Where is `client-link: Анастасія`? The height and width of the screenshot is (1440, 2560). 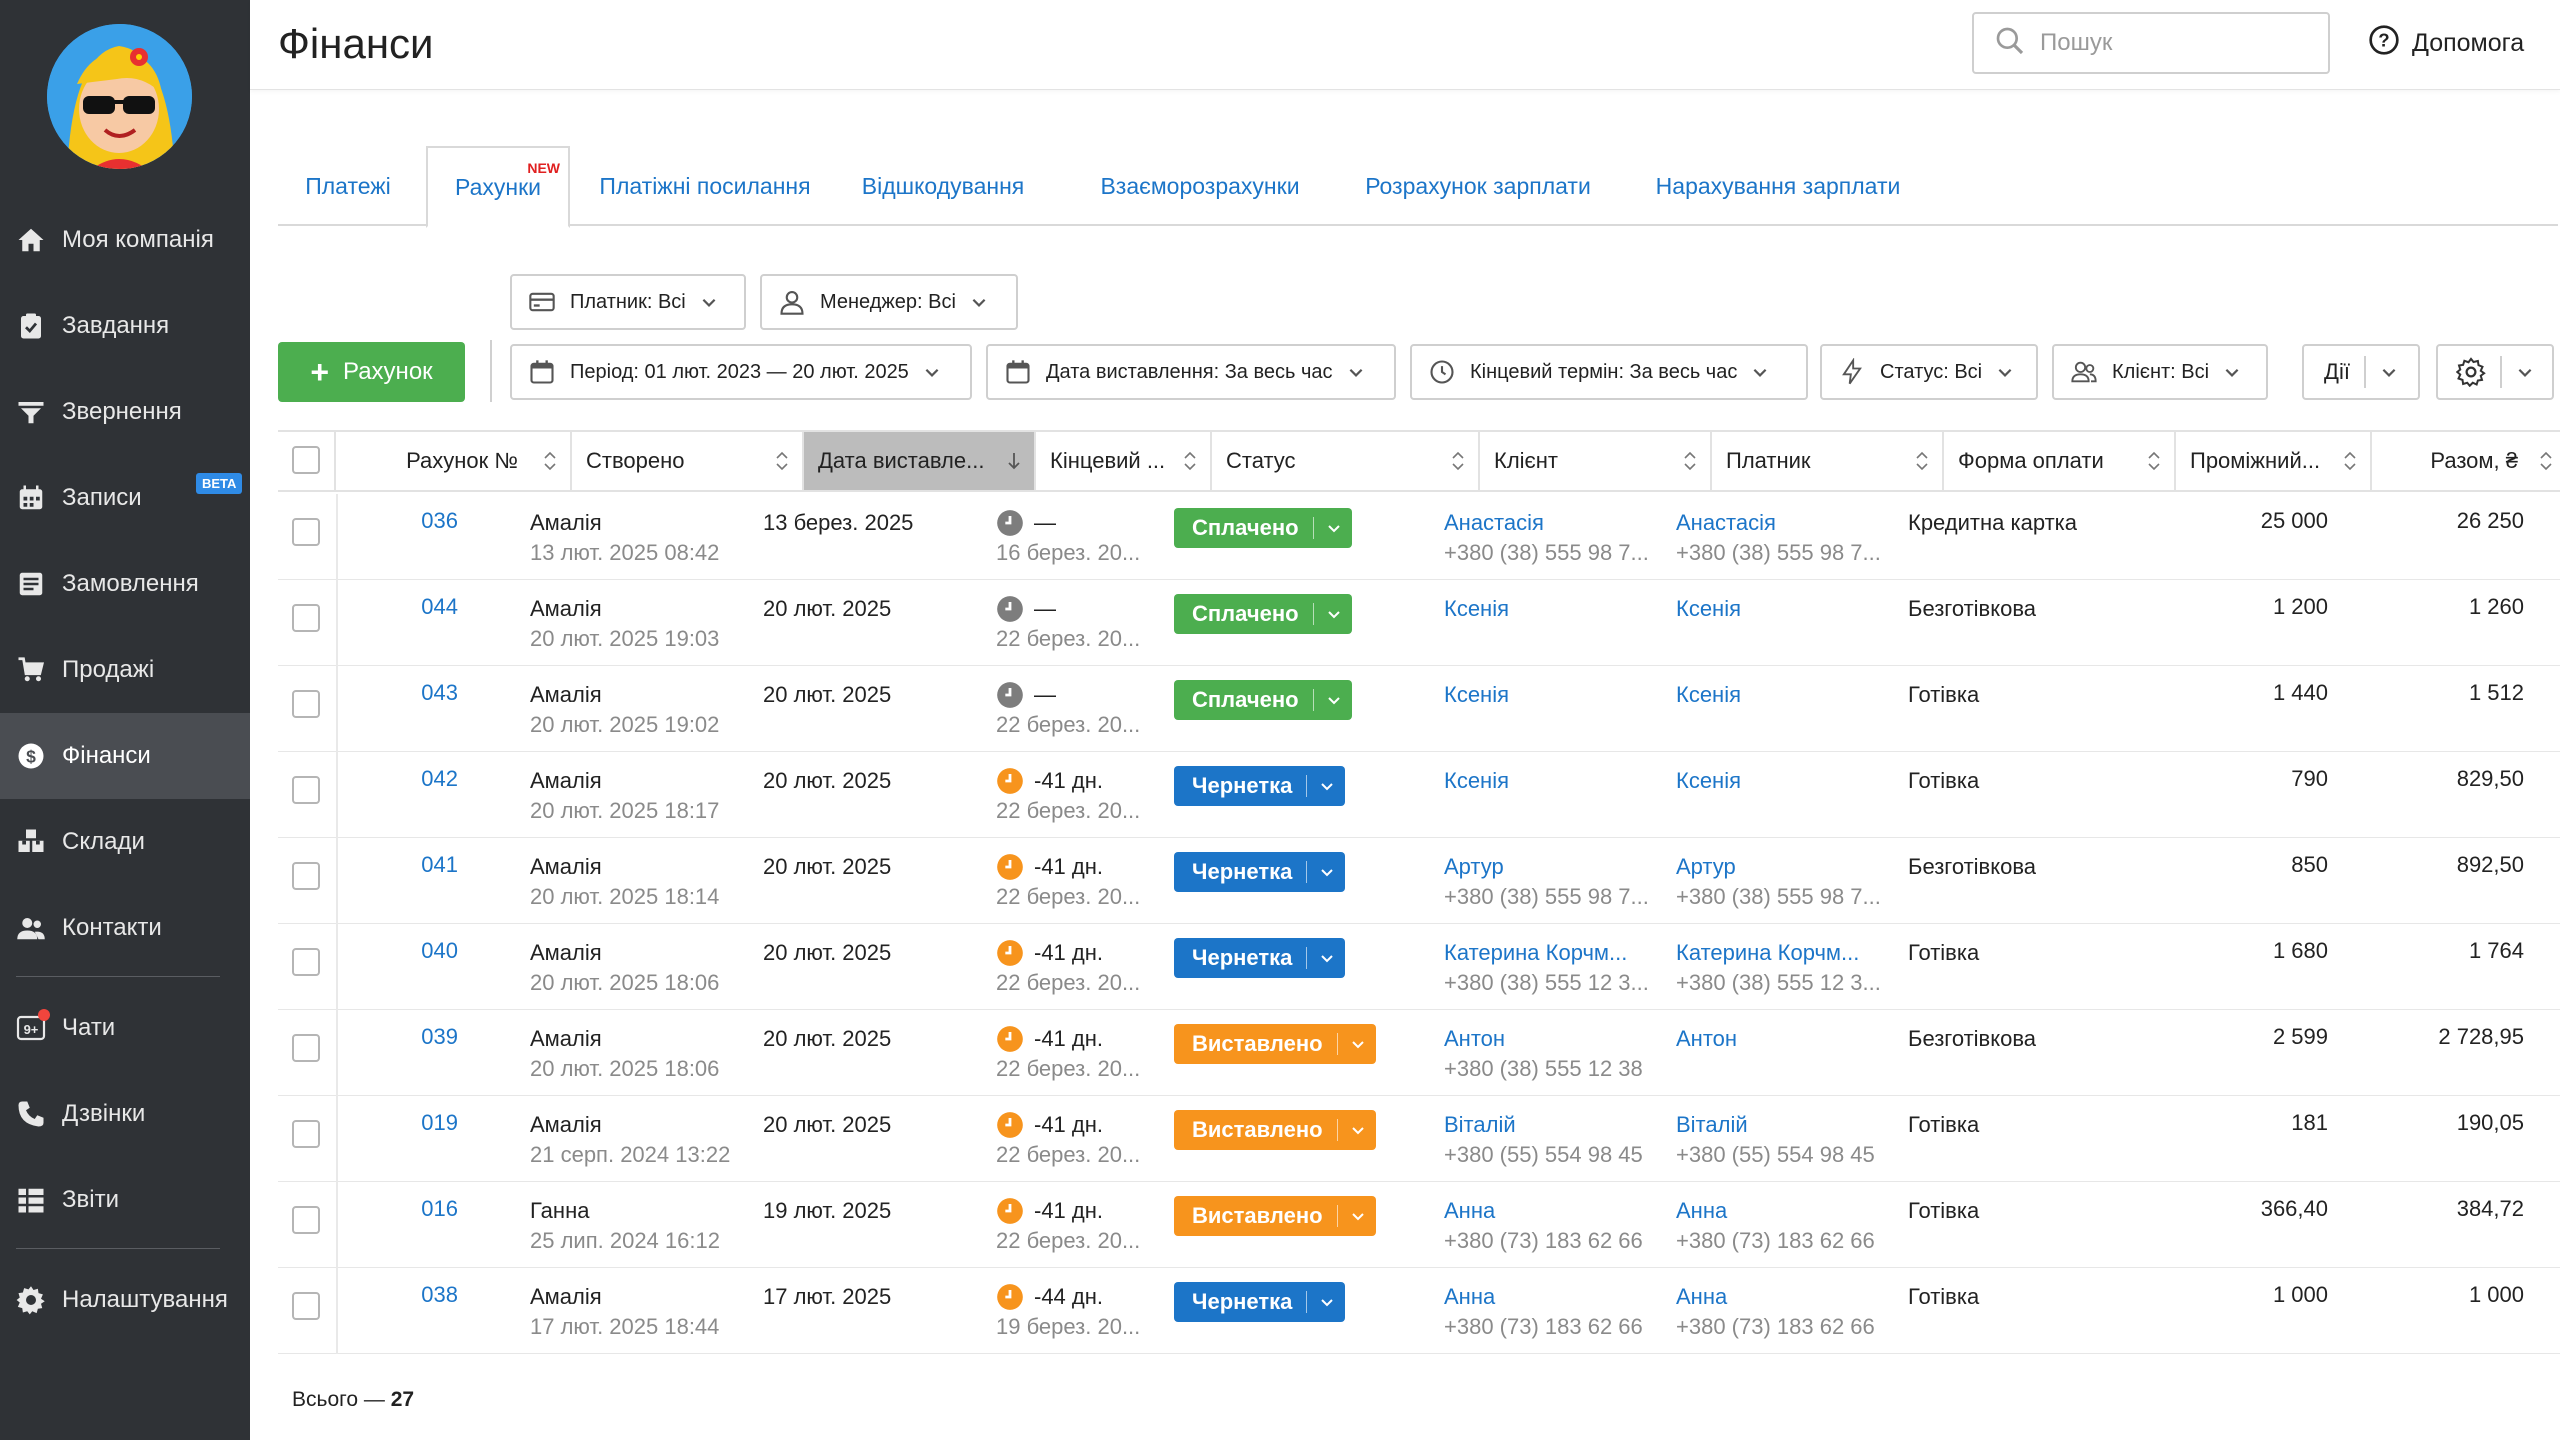 client-link: Анастасія is located at coordinates (1550, 523).